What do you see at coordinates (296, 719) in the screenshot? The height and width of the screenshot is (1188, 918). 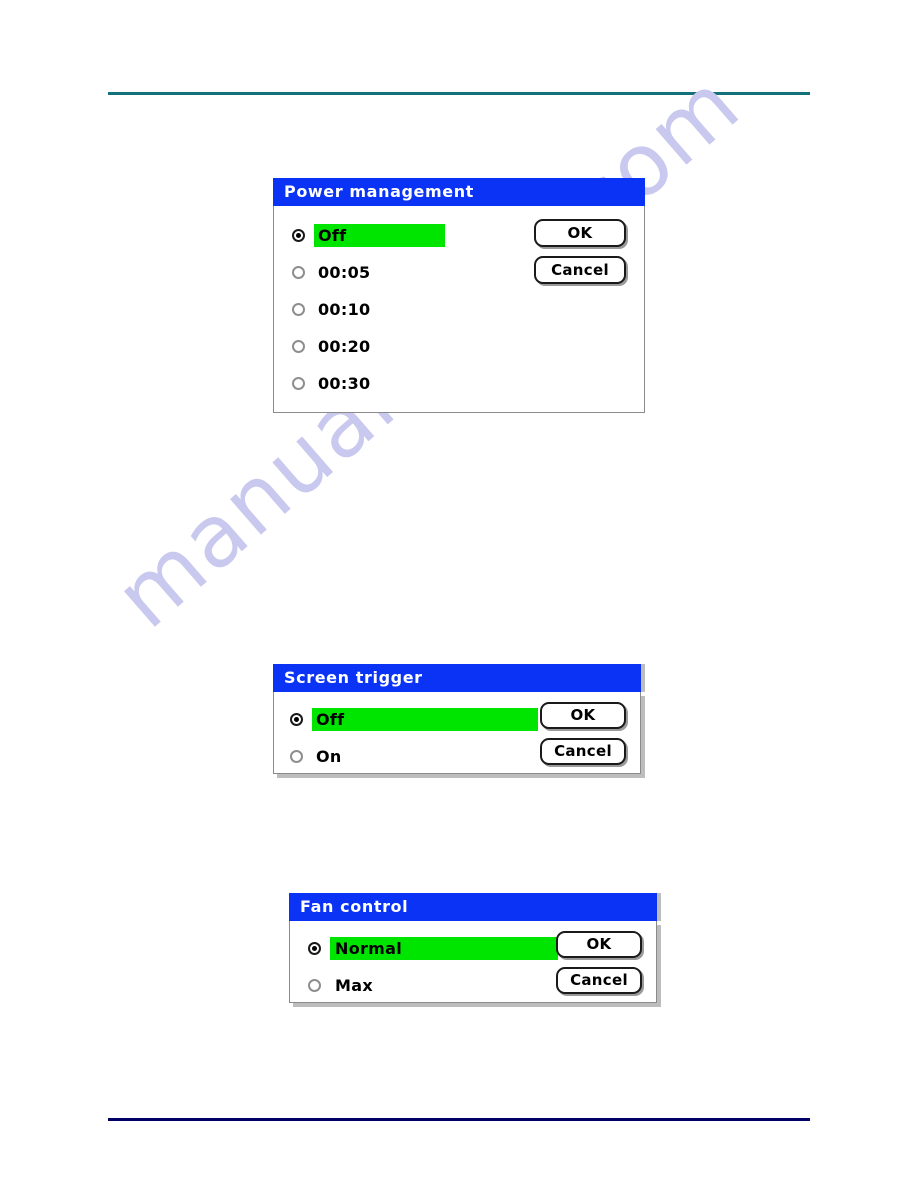 I see `radio-icon-screen-off` at bounding box center [296, 719].